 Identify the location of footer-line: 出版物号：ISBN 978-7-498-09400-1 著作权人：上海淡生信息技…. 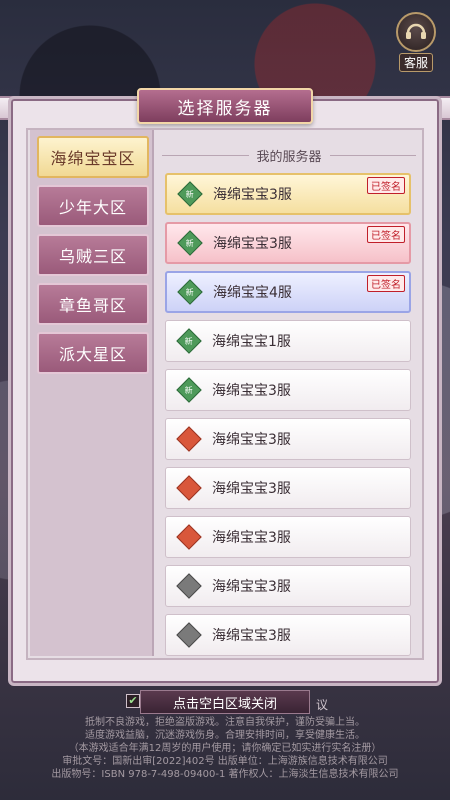
(225, 774).